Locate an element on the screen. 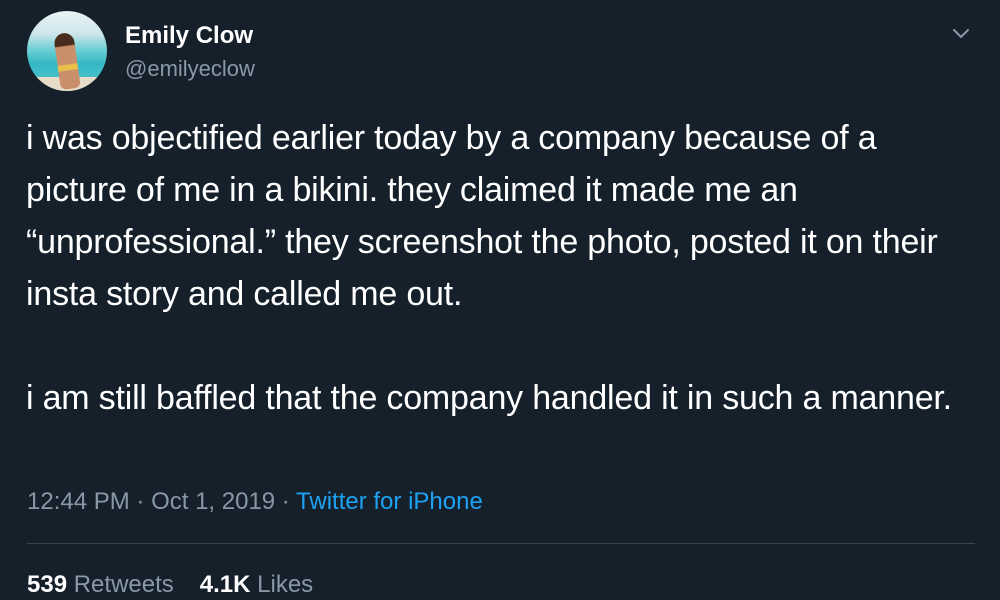  tweet-time: 12:44 PM is located at coordinates (78, 501).